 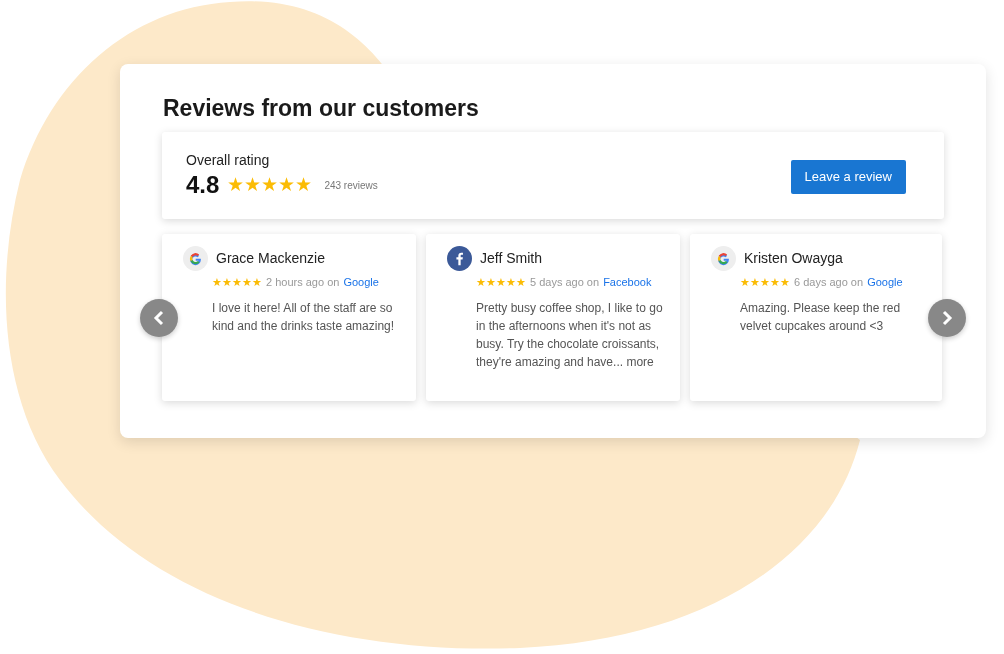 I want to click on rating-label: Overall rating, so click(x=228, y=160).